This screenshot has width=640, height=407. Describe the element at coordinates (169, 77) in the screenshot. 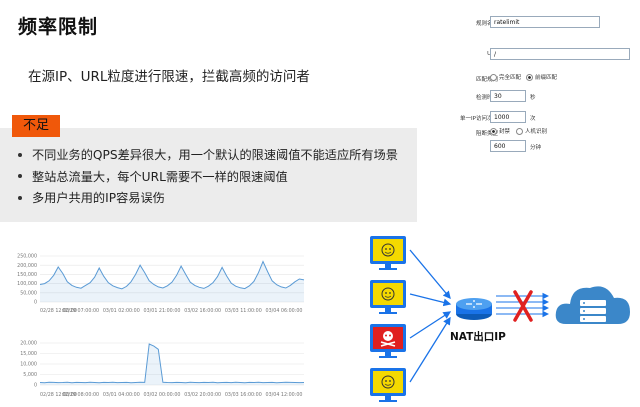

I see `page-subtitle: 在源IP、URL粒度进行限速，拦截高频的访问者` at that location.